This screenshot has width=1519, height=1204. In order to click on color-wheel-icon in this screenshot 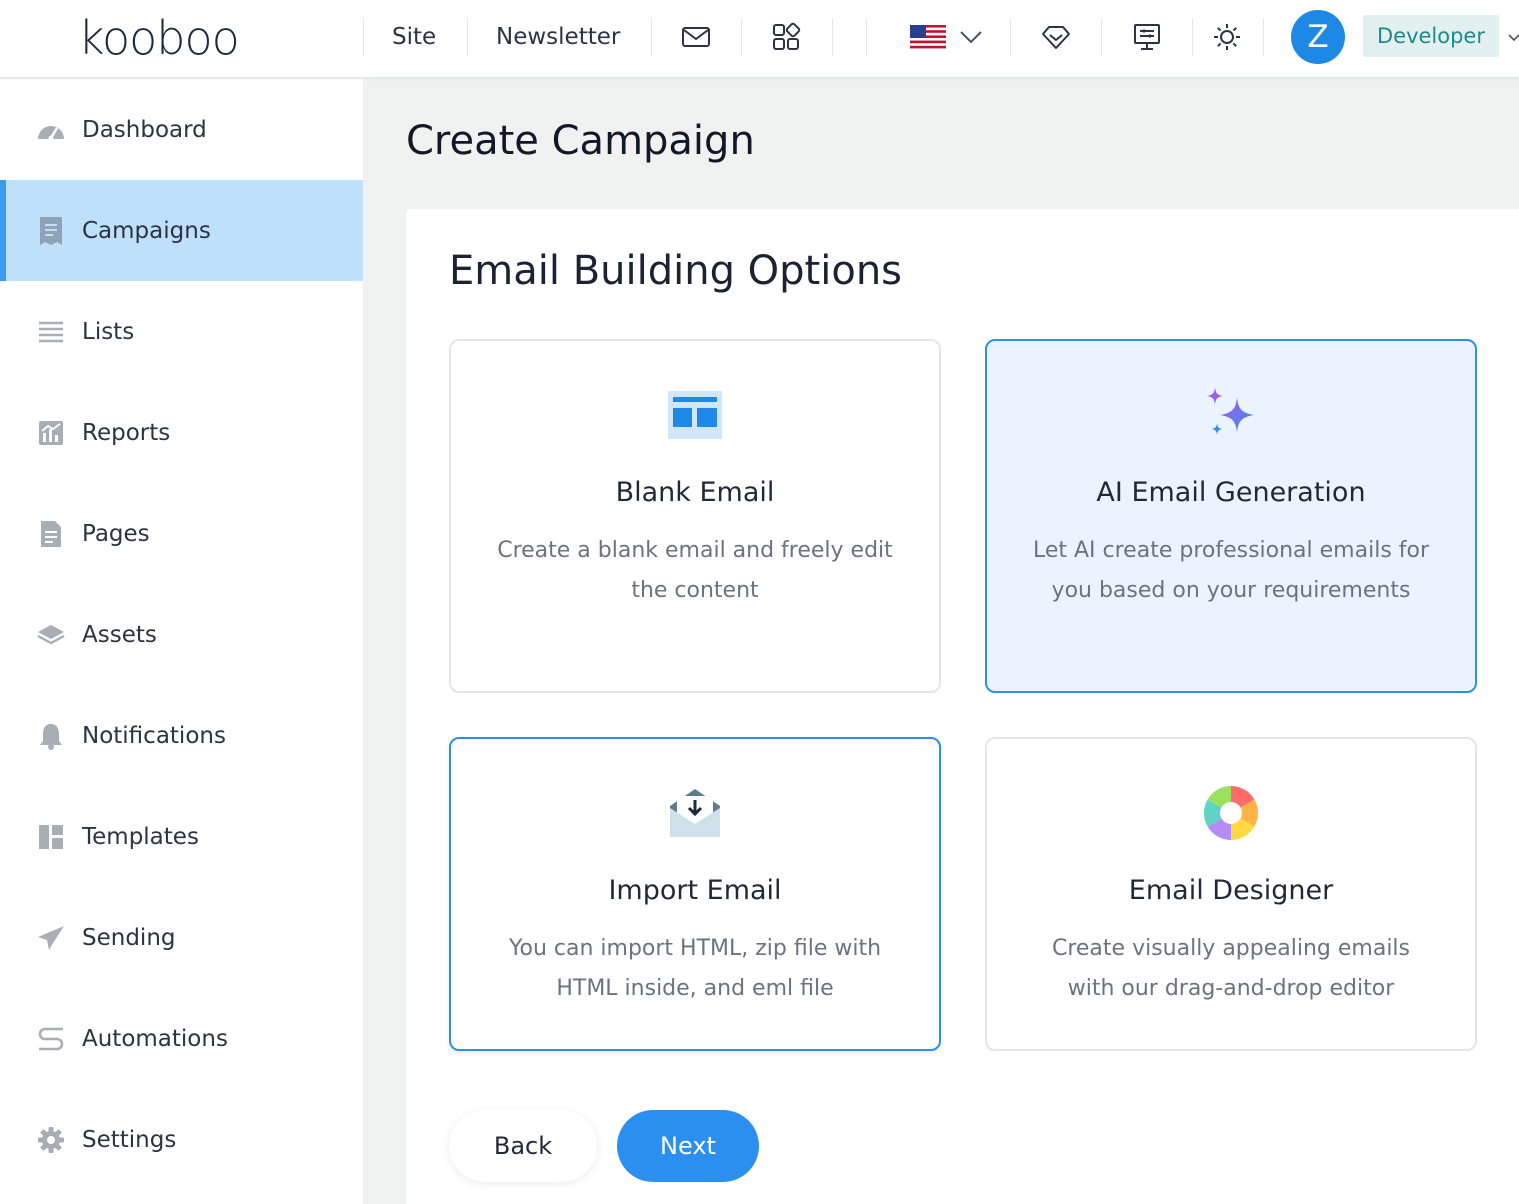, I will do `click(1231, 813)`.